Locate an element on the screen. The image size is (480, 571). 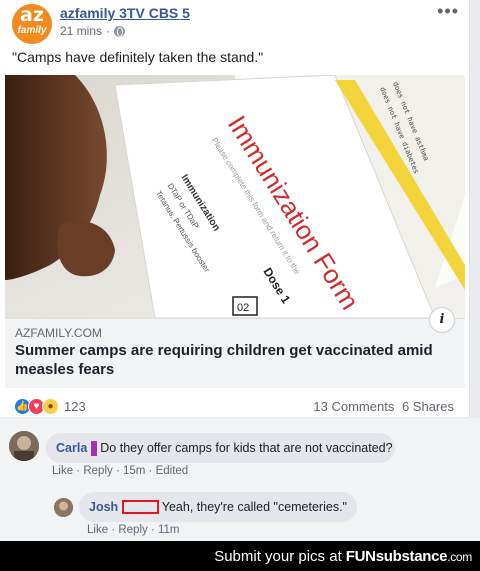
reactions-summary: 👍 ♥ ● 123 is located at coordinates (50, 406).